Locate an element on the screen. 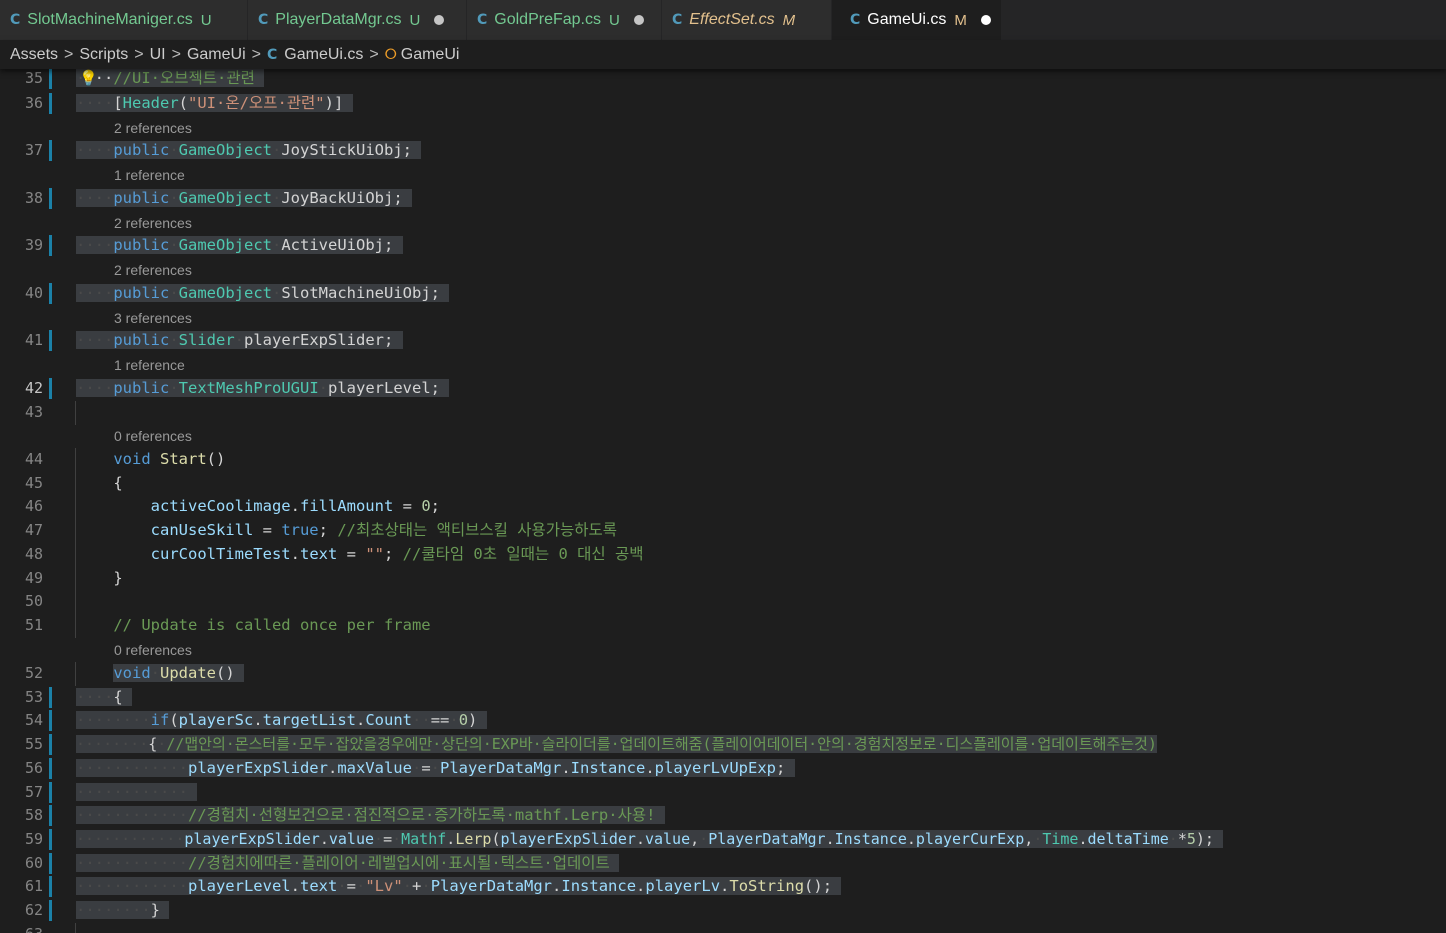 The image size is (1446, 933). tab-goldprefap: C GoldPreFap.cs U is located at coordinates (564, 20).